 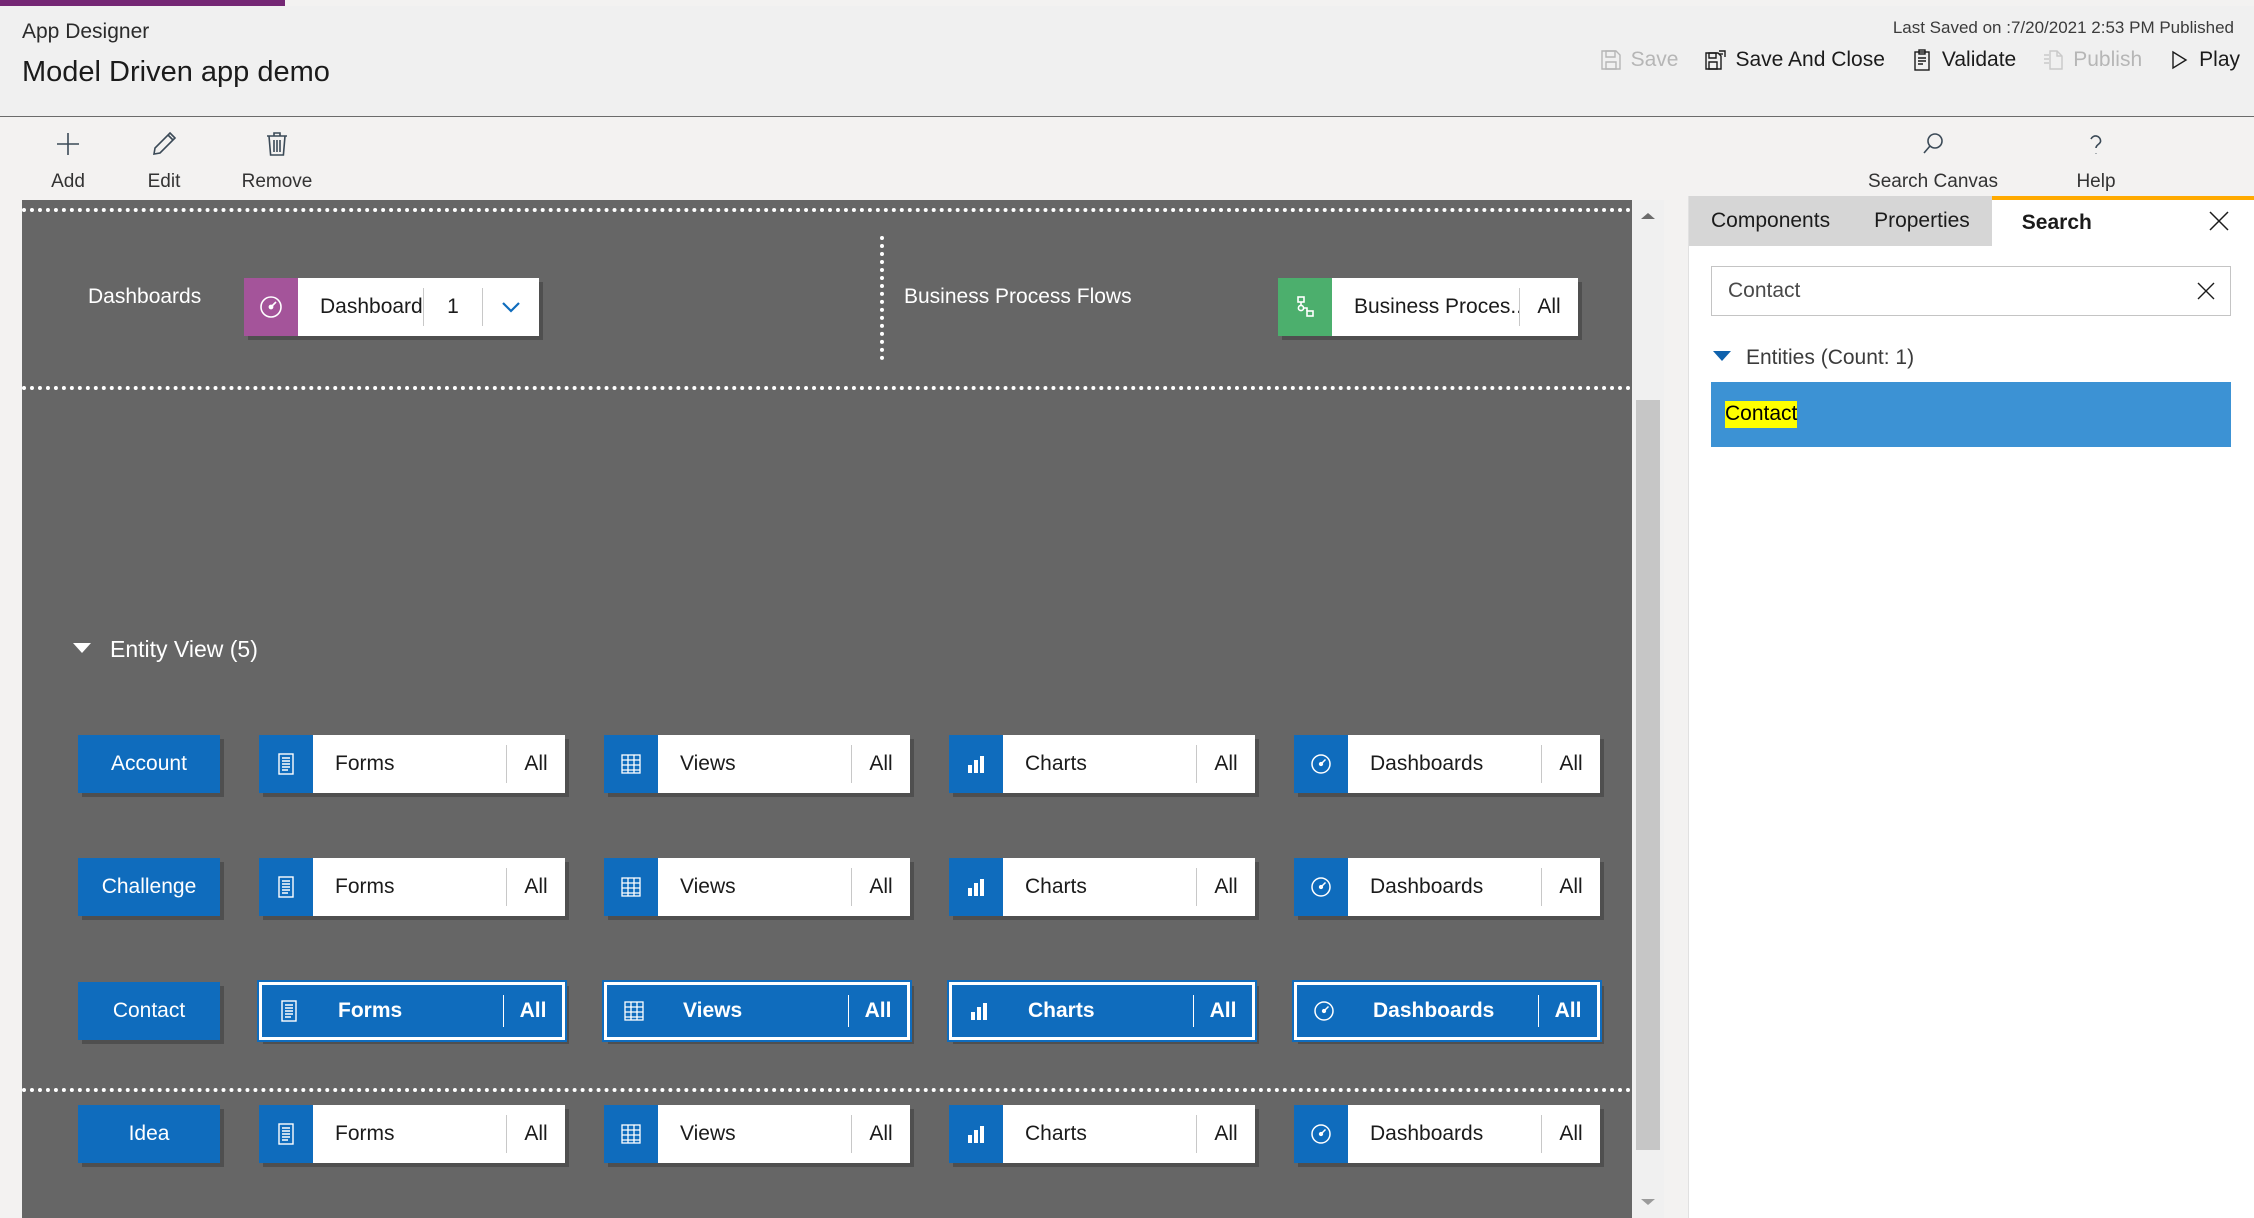 I want to click on entity-view-collapse-toggle: Entity View (5), so click(x=164, y=649).